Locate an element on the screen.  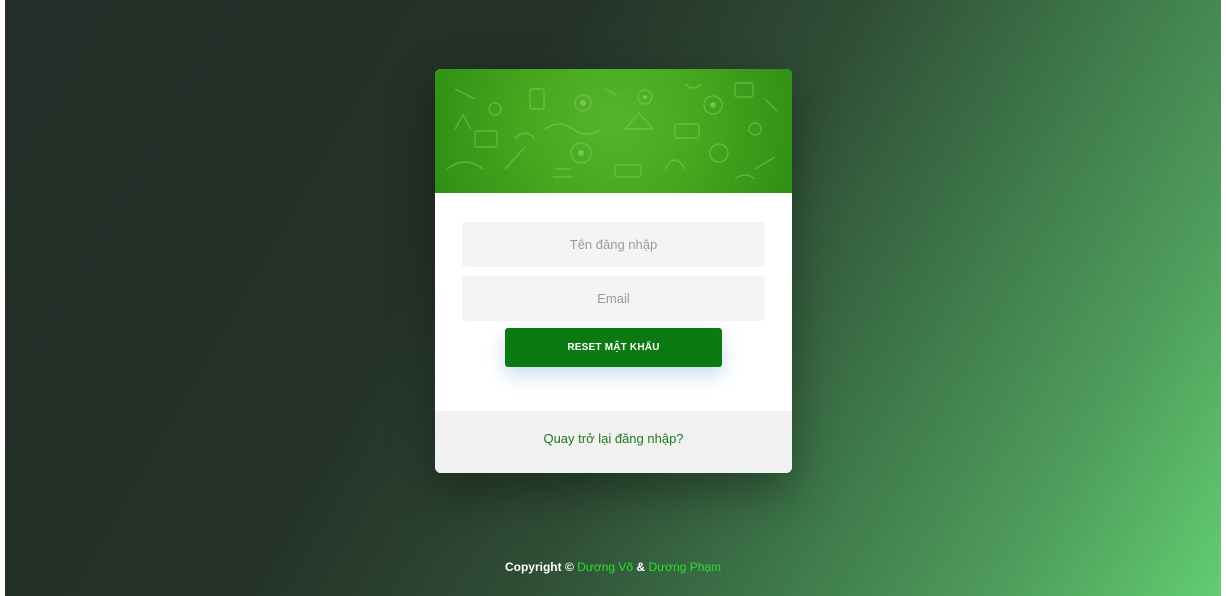
card-footer: Quay trở lại đăng nhập? is located at coordinates (613, 442).